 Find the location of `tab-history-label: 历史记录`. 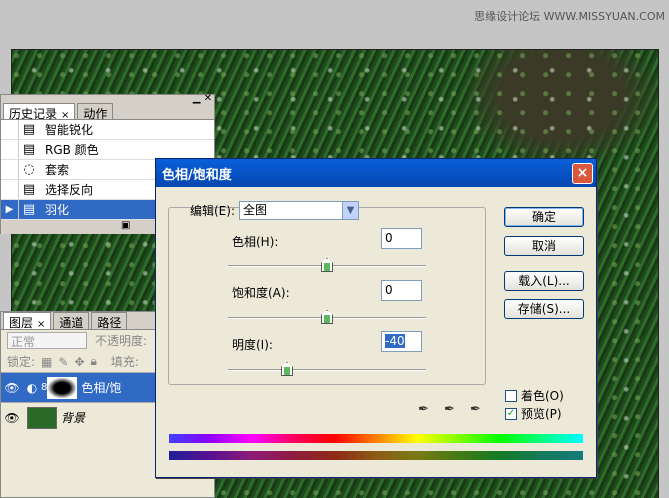

tab-history-label: 历史记录 is located at coordinates (33, 114).